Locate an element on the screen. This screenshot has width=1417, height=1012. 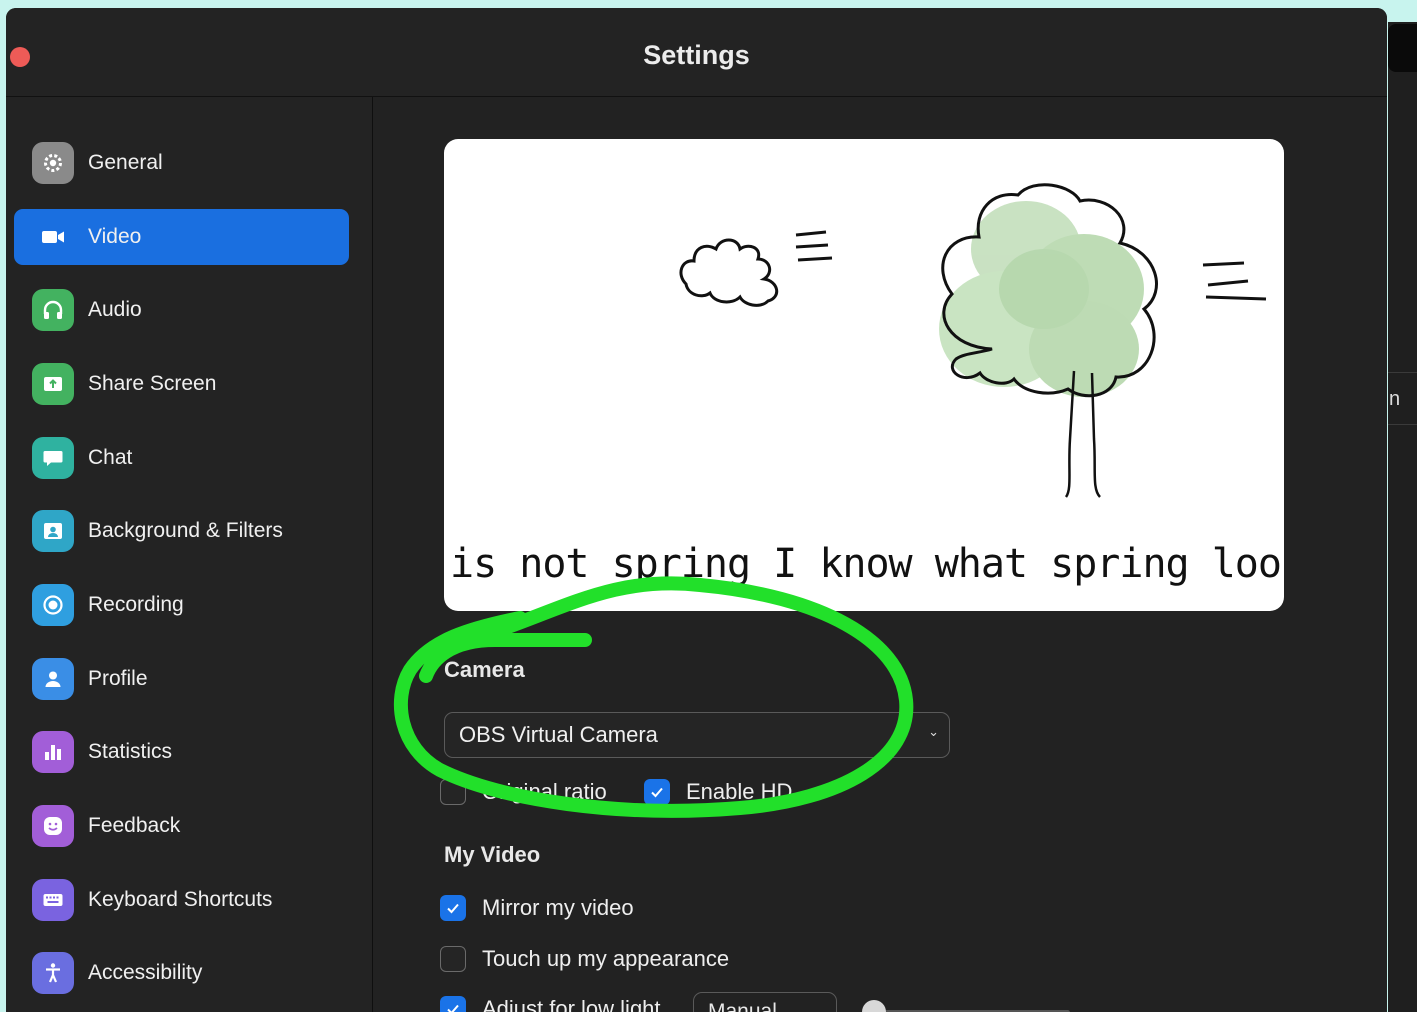
my-video-section-title: My Video is located at coordinates (492, 854).